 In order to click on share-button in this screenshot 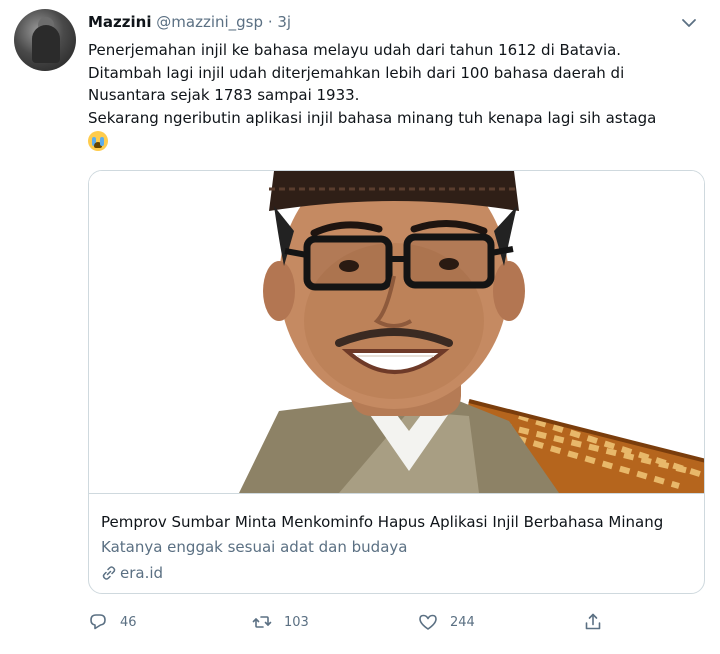, I will do `click(593, 622)`.